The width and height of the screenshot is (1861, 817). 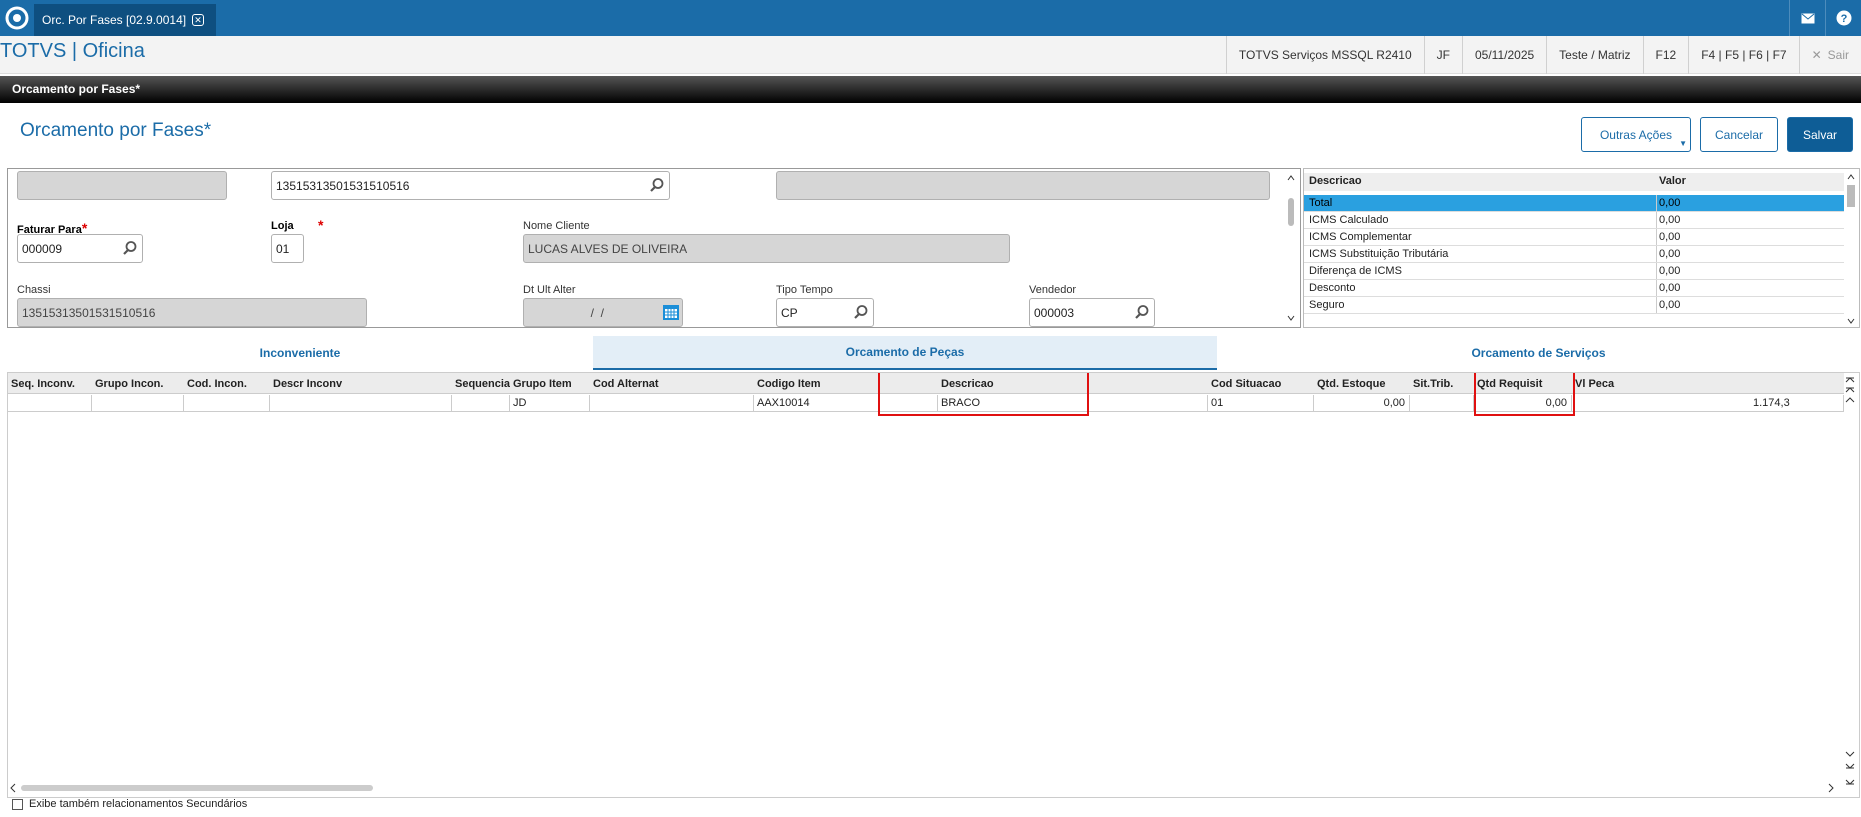 I want to click on calendar-icon, so click(x=671, y=312).